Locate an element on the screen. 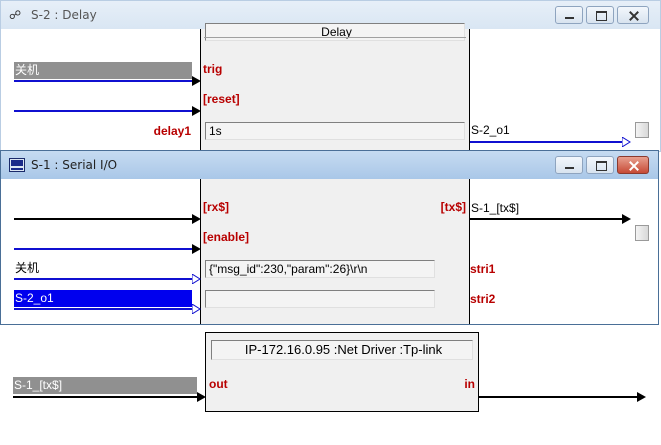  serial-minimize-button is located at coordinates (569, 165).